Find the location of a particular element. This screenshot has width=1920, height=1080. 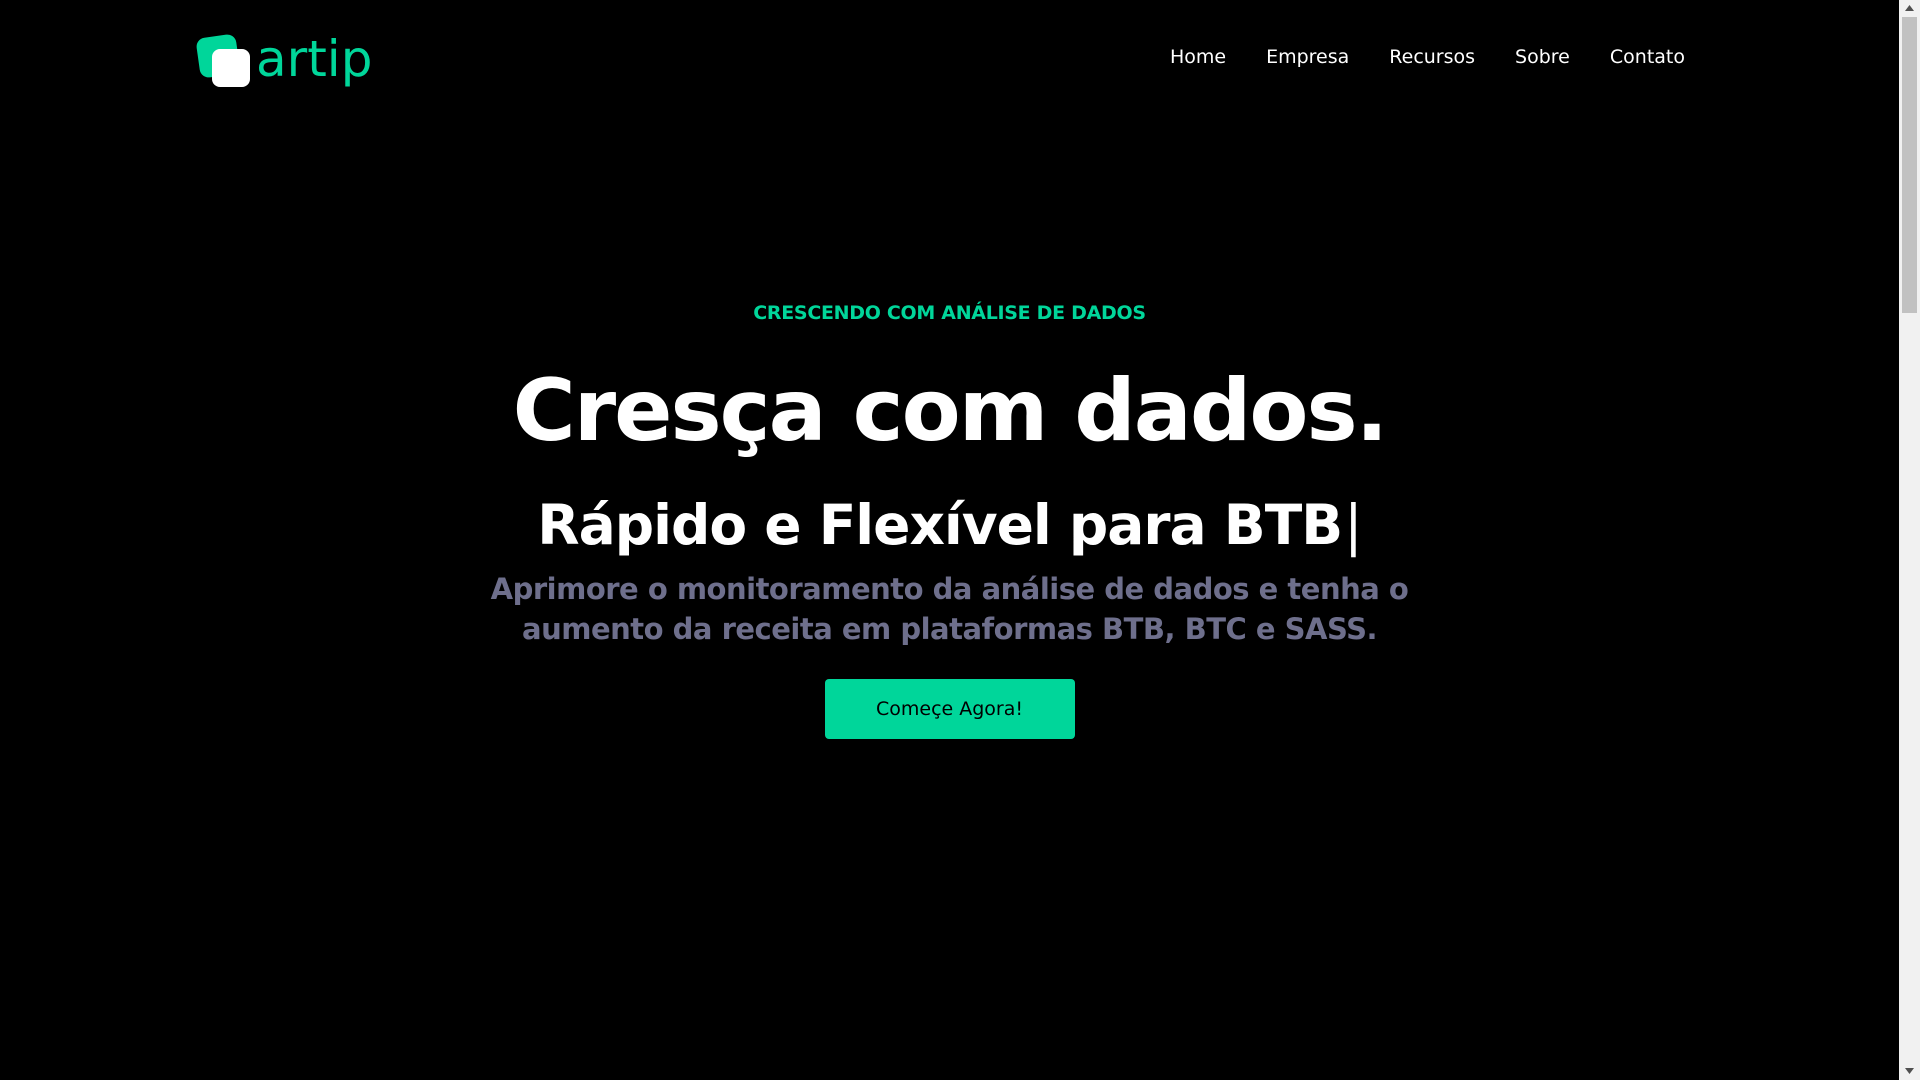

nav-item-empresa: Empresa is located at coordinates (1307, 57).